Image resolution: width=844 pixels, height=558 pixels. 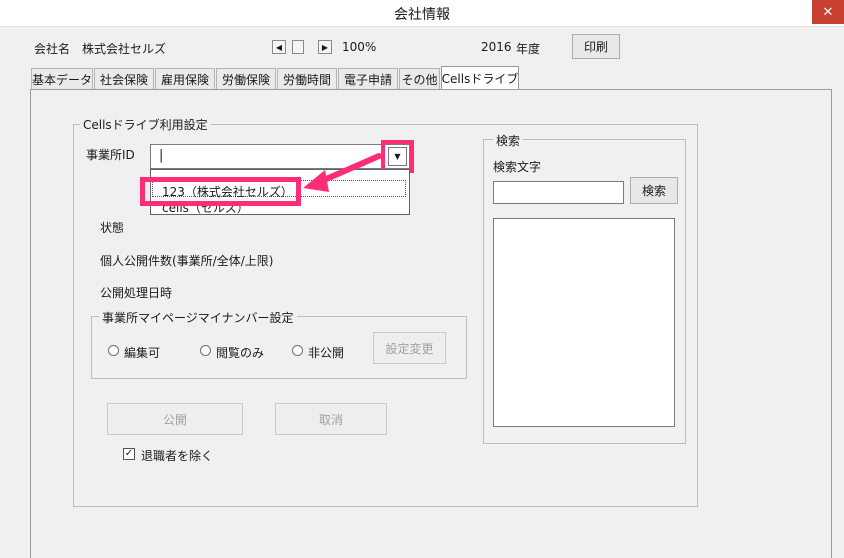 I want to click on office-id-input: |, so click(x=161, y=155).